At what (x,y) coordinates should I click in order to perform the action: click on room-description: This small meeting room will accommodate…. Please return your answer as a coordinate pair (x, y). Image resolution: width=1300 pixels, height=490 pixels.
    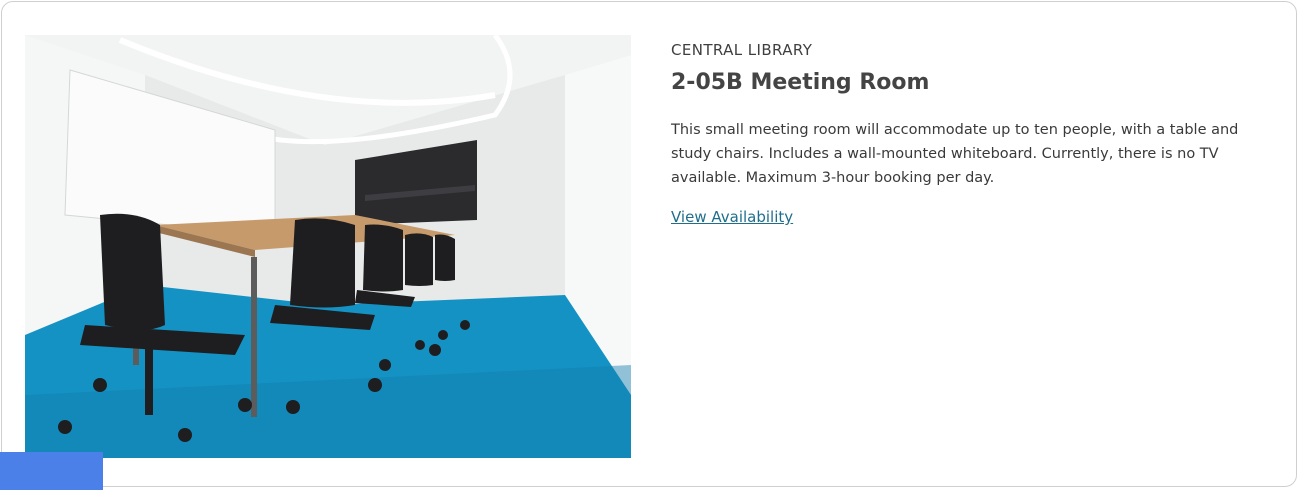
    Looking at the image, I should click on (955, 154).